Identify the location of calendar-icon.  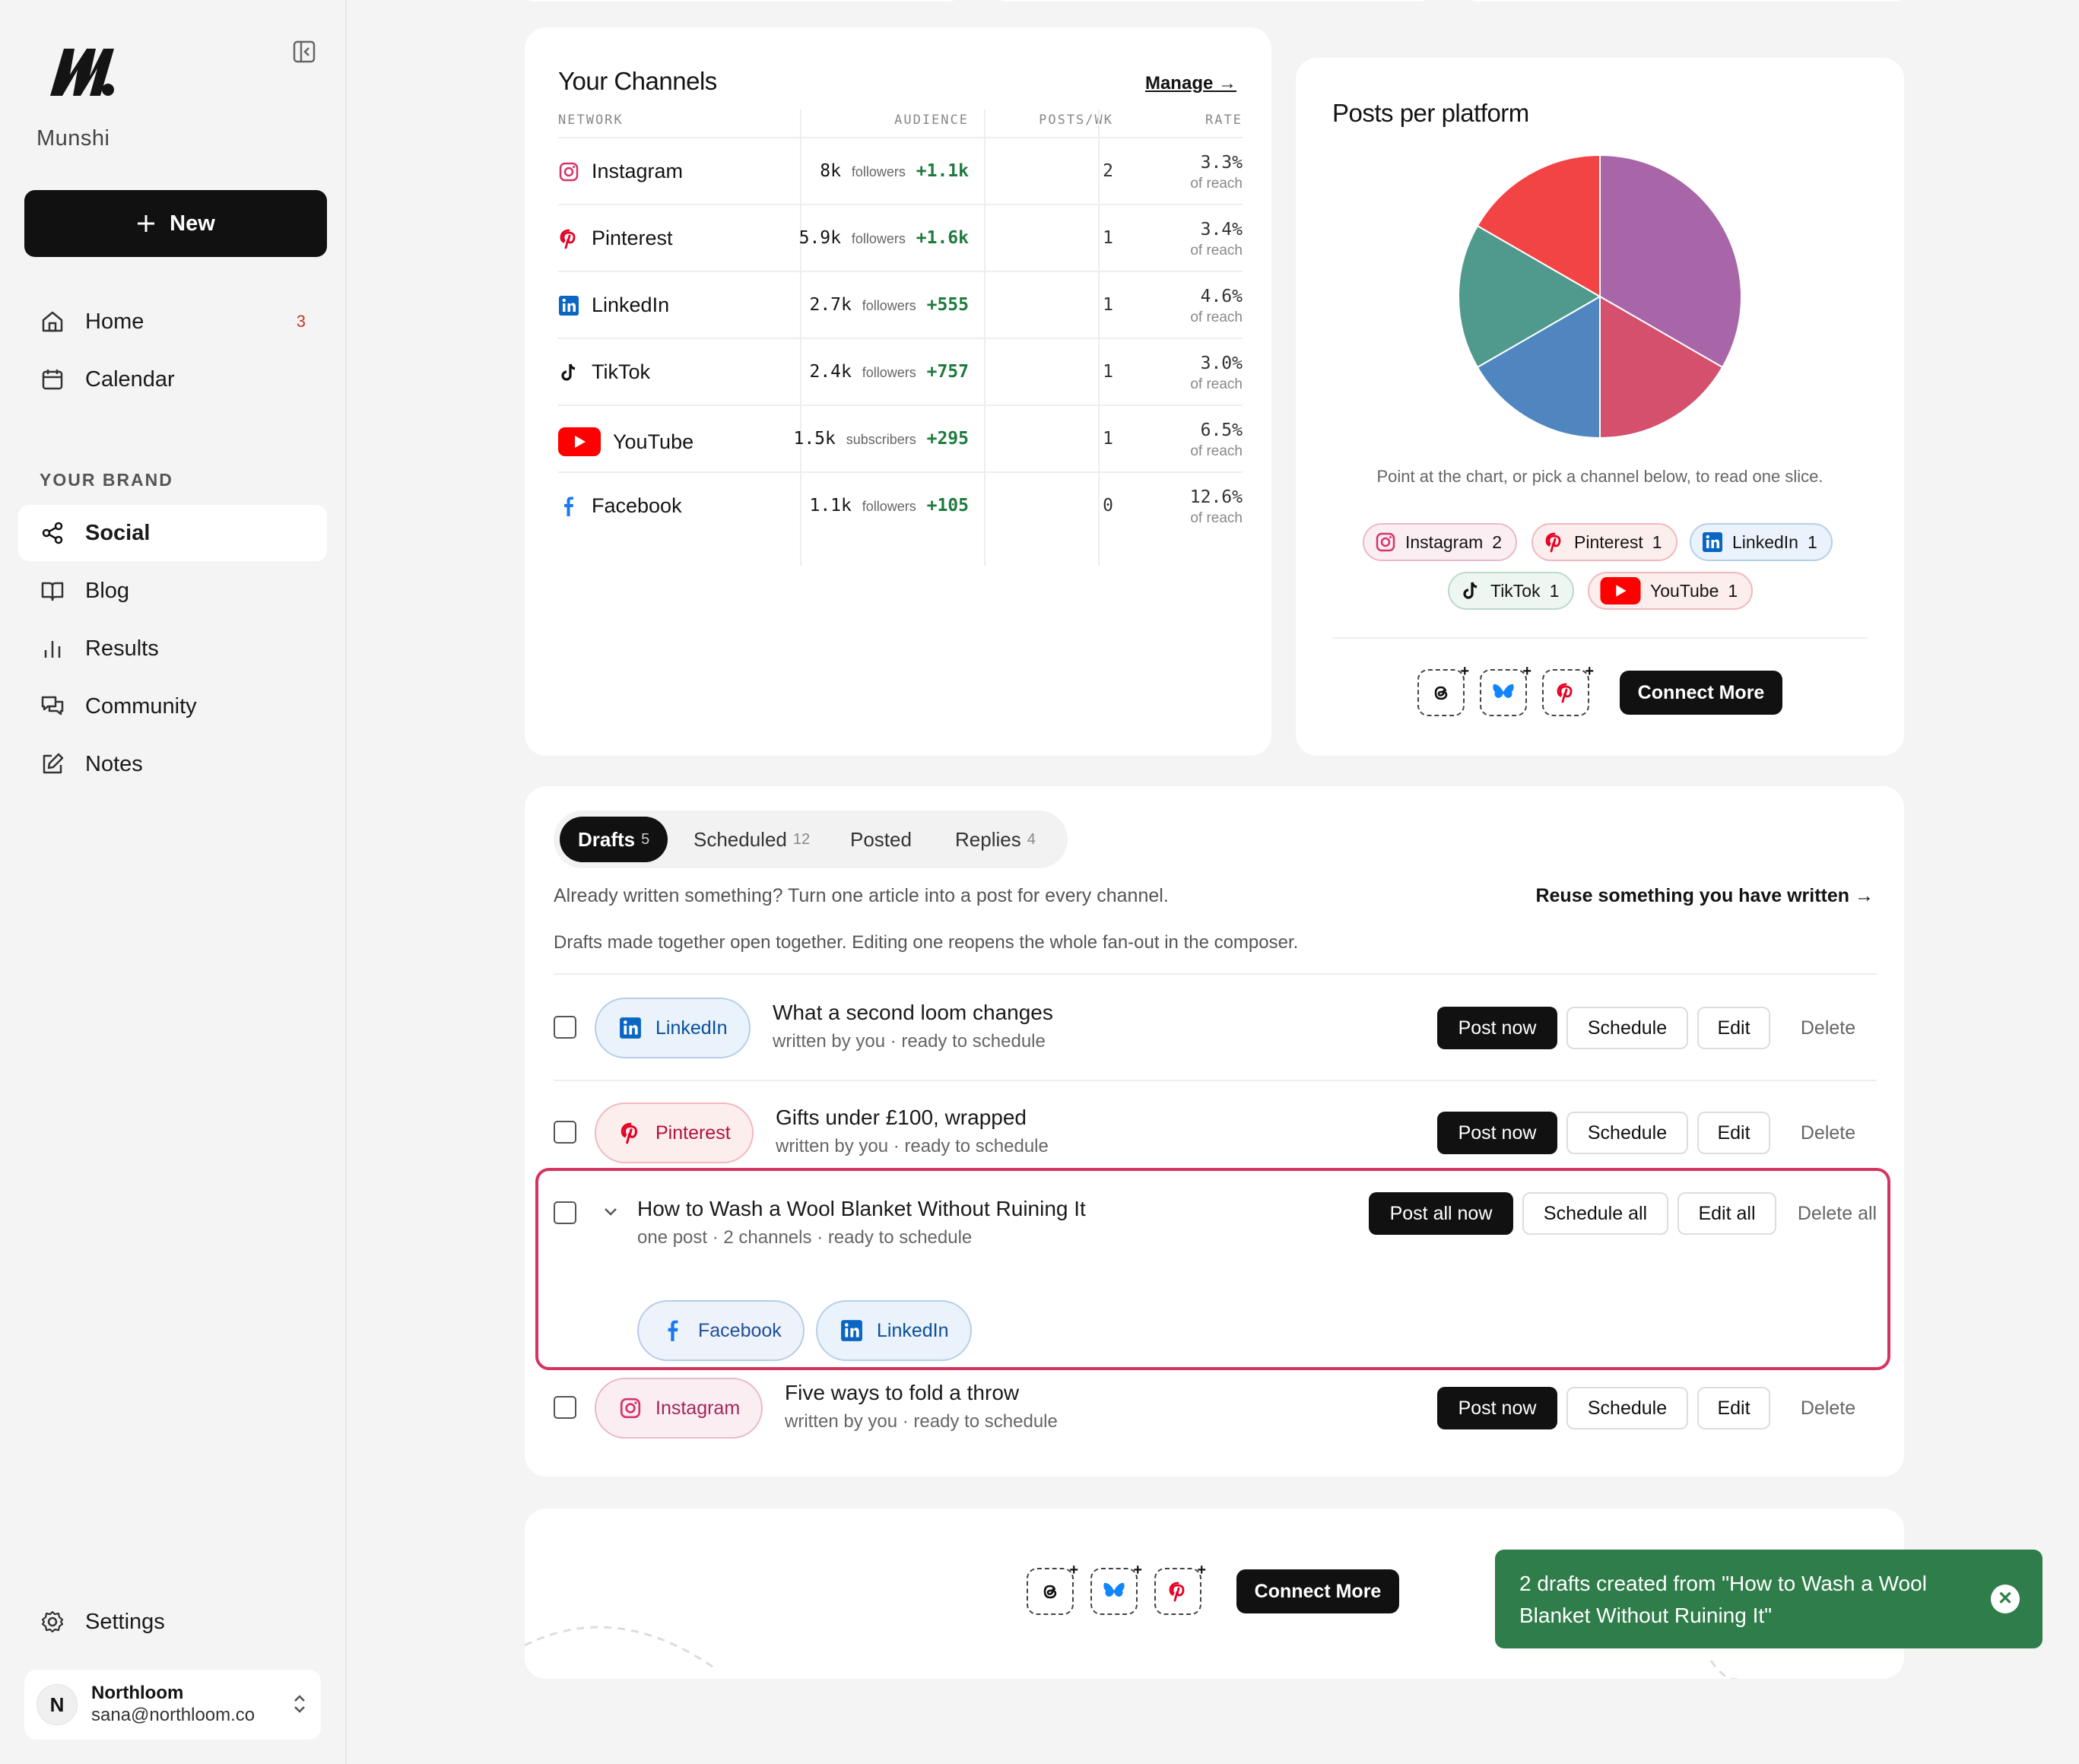
(52, 379).